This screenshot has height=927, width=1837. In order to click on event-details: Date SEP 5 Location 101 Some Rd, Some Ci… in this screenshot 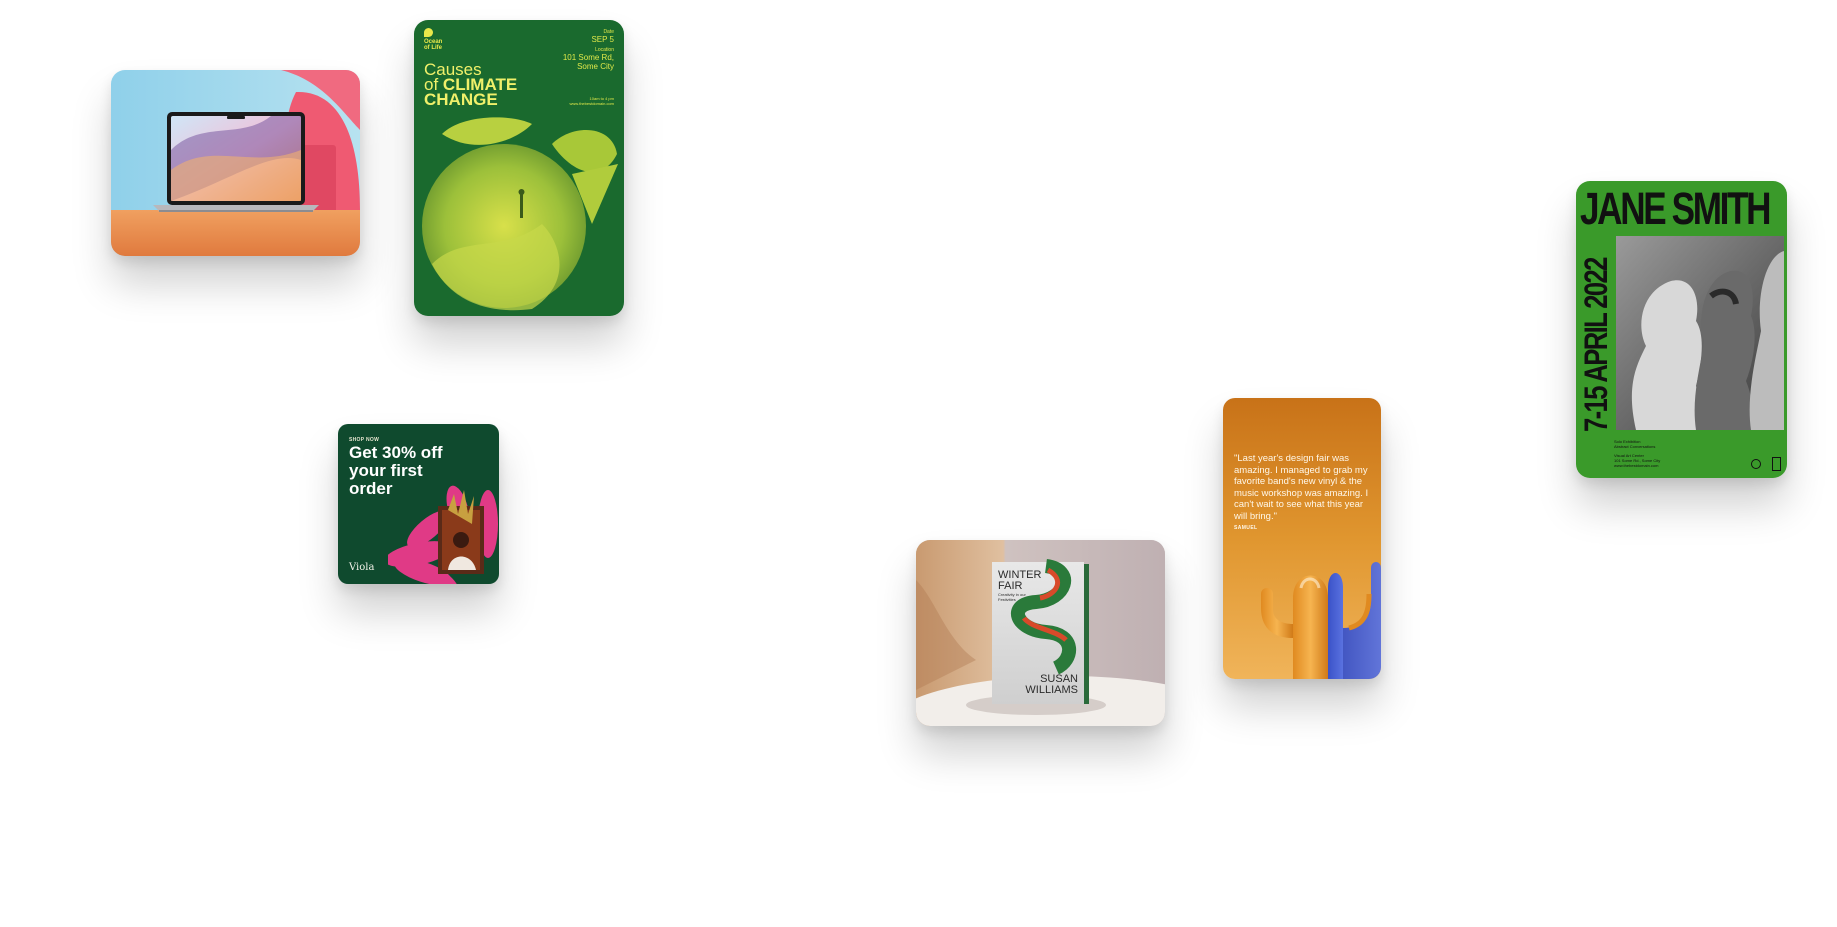, I will do `click(588, 50)`.